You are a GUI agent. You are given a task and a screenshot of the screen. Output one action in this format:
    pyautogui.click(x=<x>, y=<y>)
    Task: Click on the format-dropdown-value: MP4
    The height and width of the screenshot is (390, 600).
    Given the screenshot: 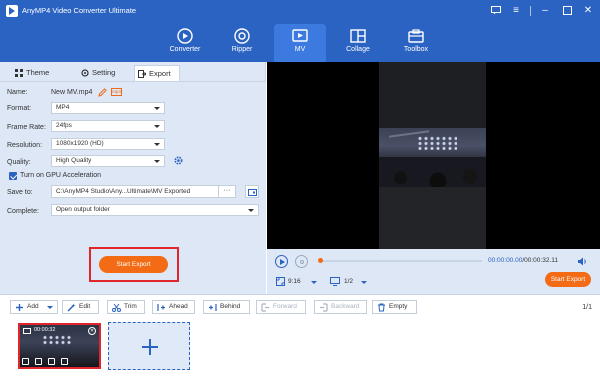 What is the action you would take?
    pyautogui.click(x=63, y=107)
    